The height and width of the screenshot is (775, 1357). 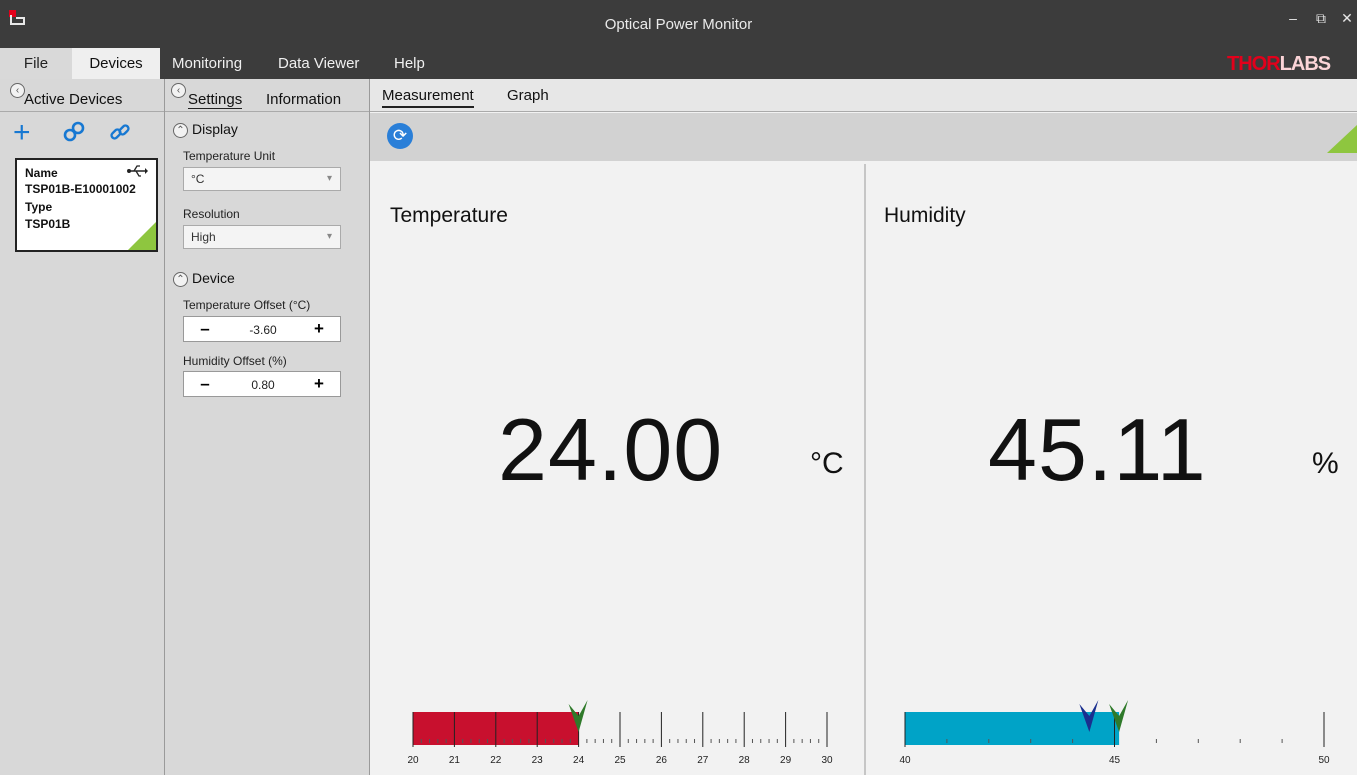 I want to click on device-section-header: ⌃ Device, so click(x=204, y=278).